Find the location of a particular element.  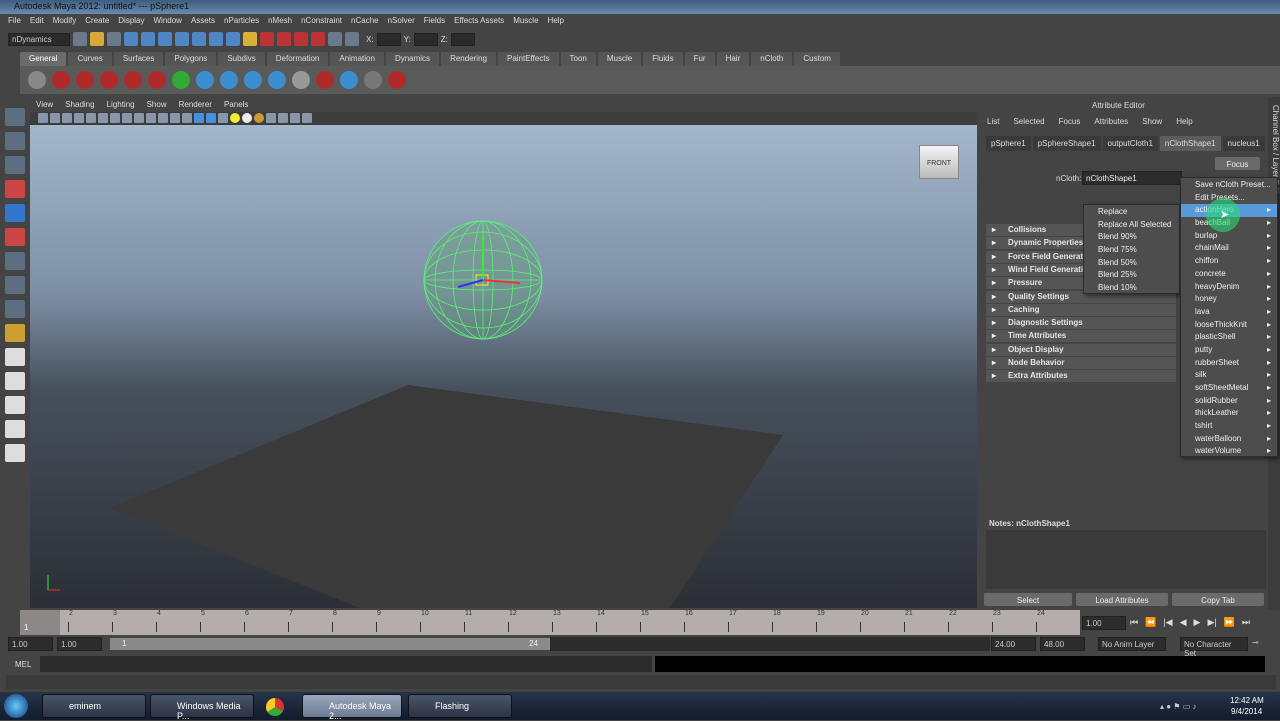

ipr-render-icon is located at coordinates (301, 39).